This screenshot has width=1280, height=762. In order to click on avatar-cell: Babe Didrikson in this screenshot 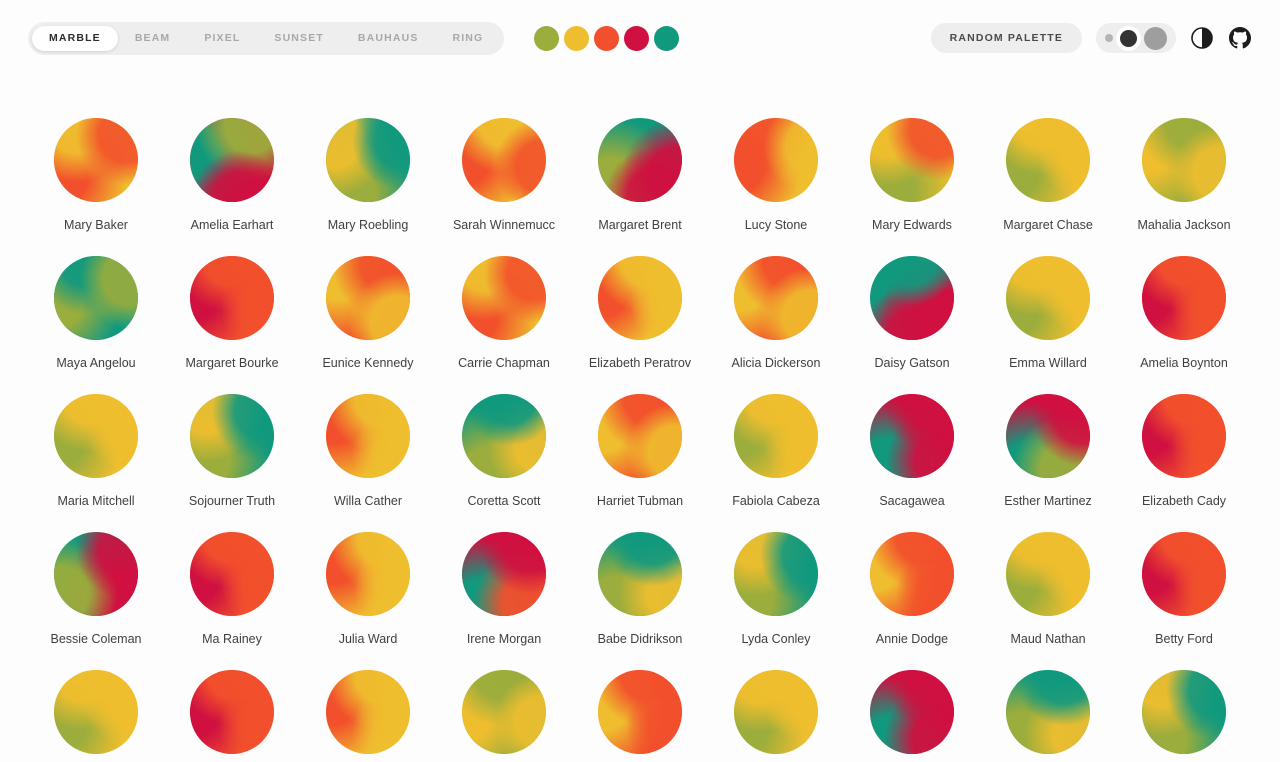, I will do `click(640, 589)`.